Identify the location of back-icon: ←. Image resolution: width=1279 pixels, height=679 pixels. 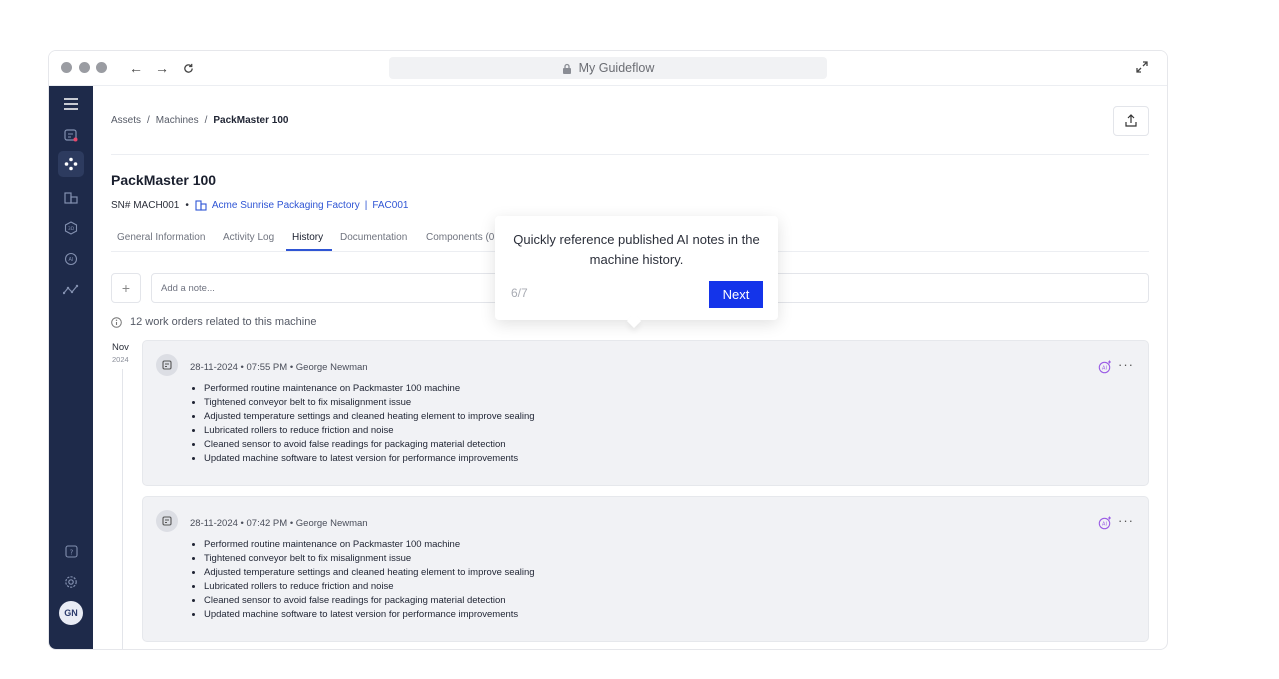
(136, 68).